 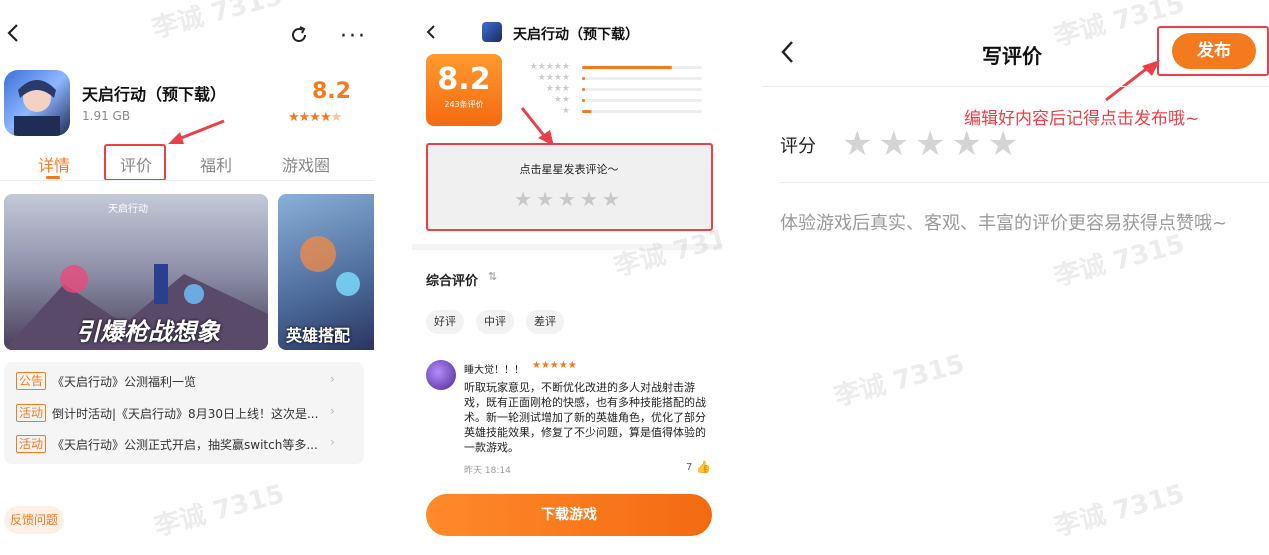 I want to click on tab-divider, so click(x=187, y=180).